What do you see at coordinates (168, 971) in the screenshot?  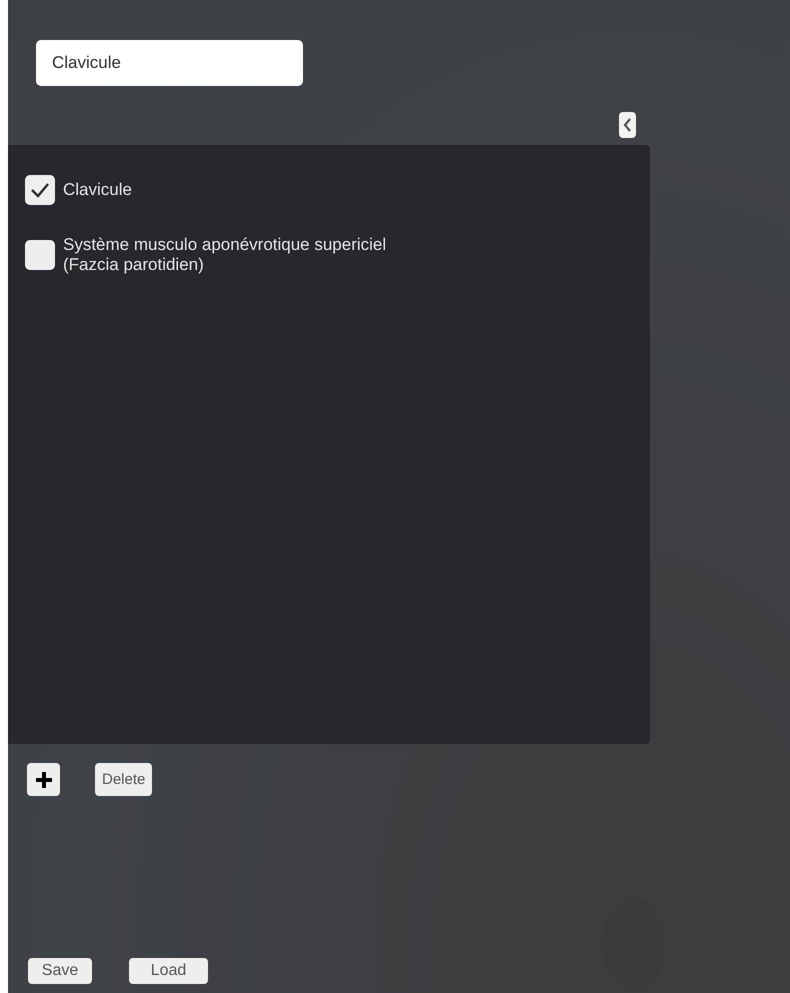 I see `load-button: Load` at bounding box center [168, 971].